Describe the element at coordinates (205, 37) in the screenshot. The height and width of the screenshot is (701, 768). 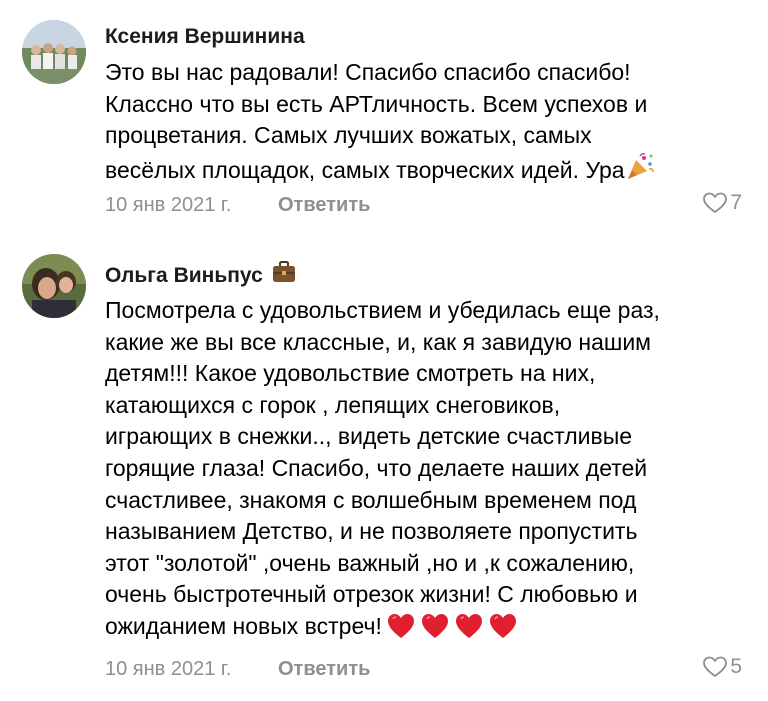
I see `comment-author: Ксения Вершинина` at that location.